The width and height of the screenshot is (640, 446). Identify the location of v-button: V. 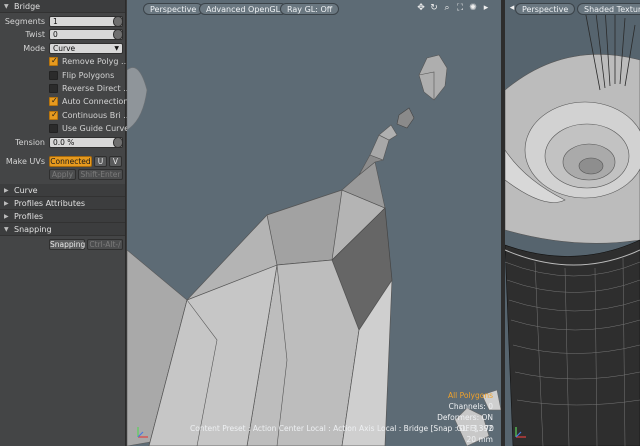
(115, 161).